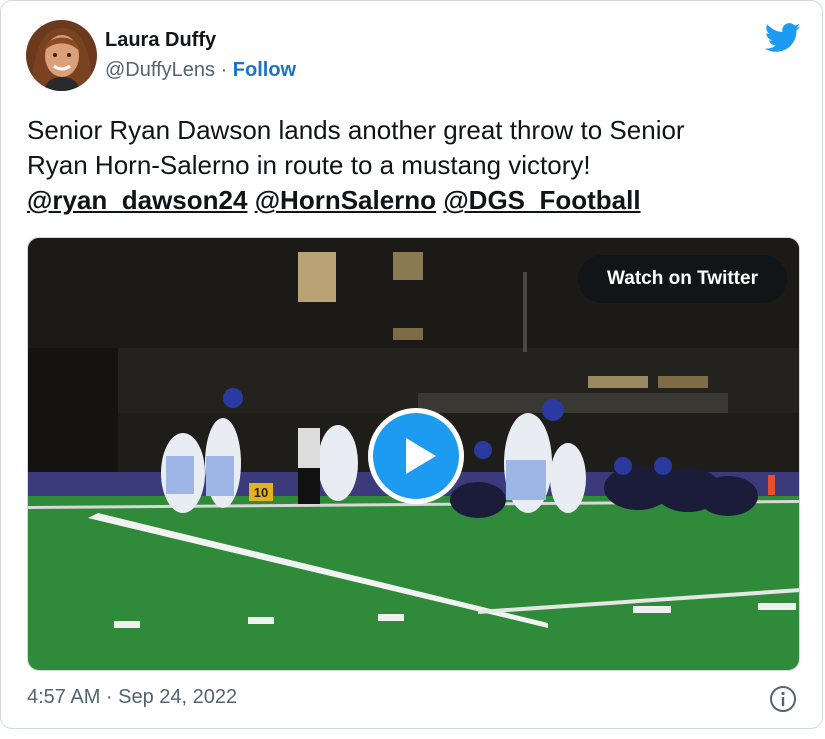  Describe the element at coordinates (160, 40) in the screenshot. I see `author-name: Laura Duffy` at that location.